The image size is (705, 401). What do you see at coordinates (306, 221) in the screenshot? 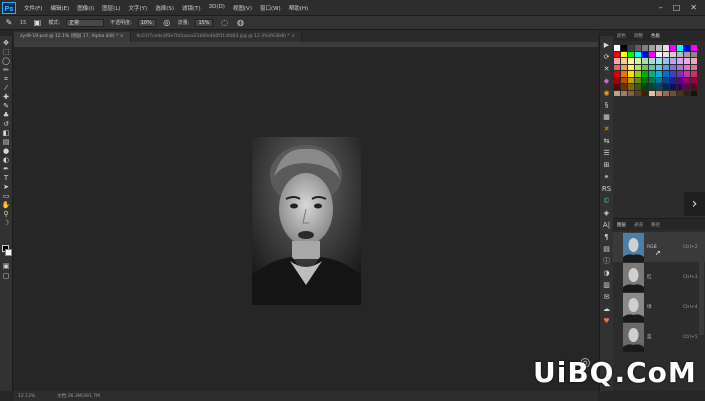
I see `portrait-photo` at bounding box center [306, 221].